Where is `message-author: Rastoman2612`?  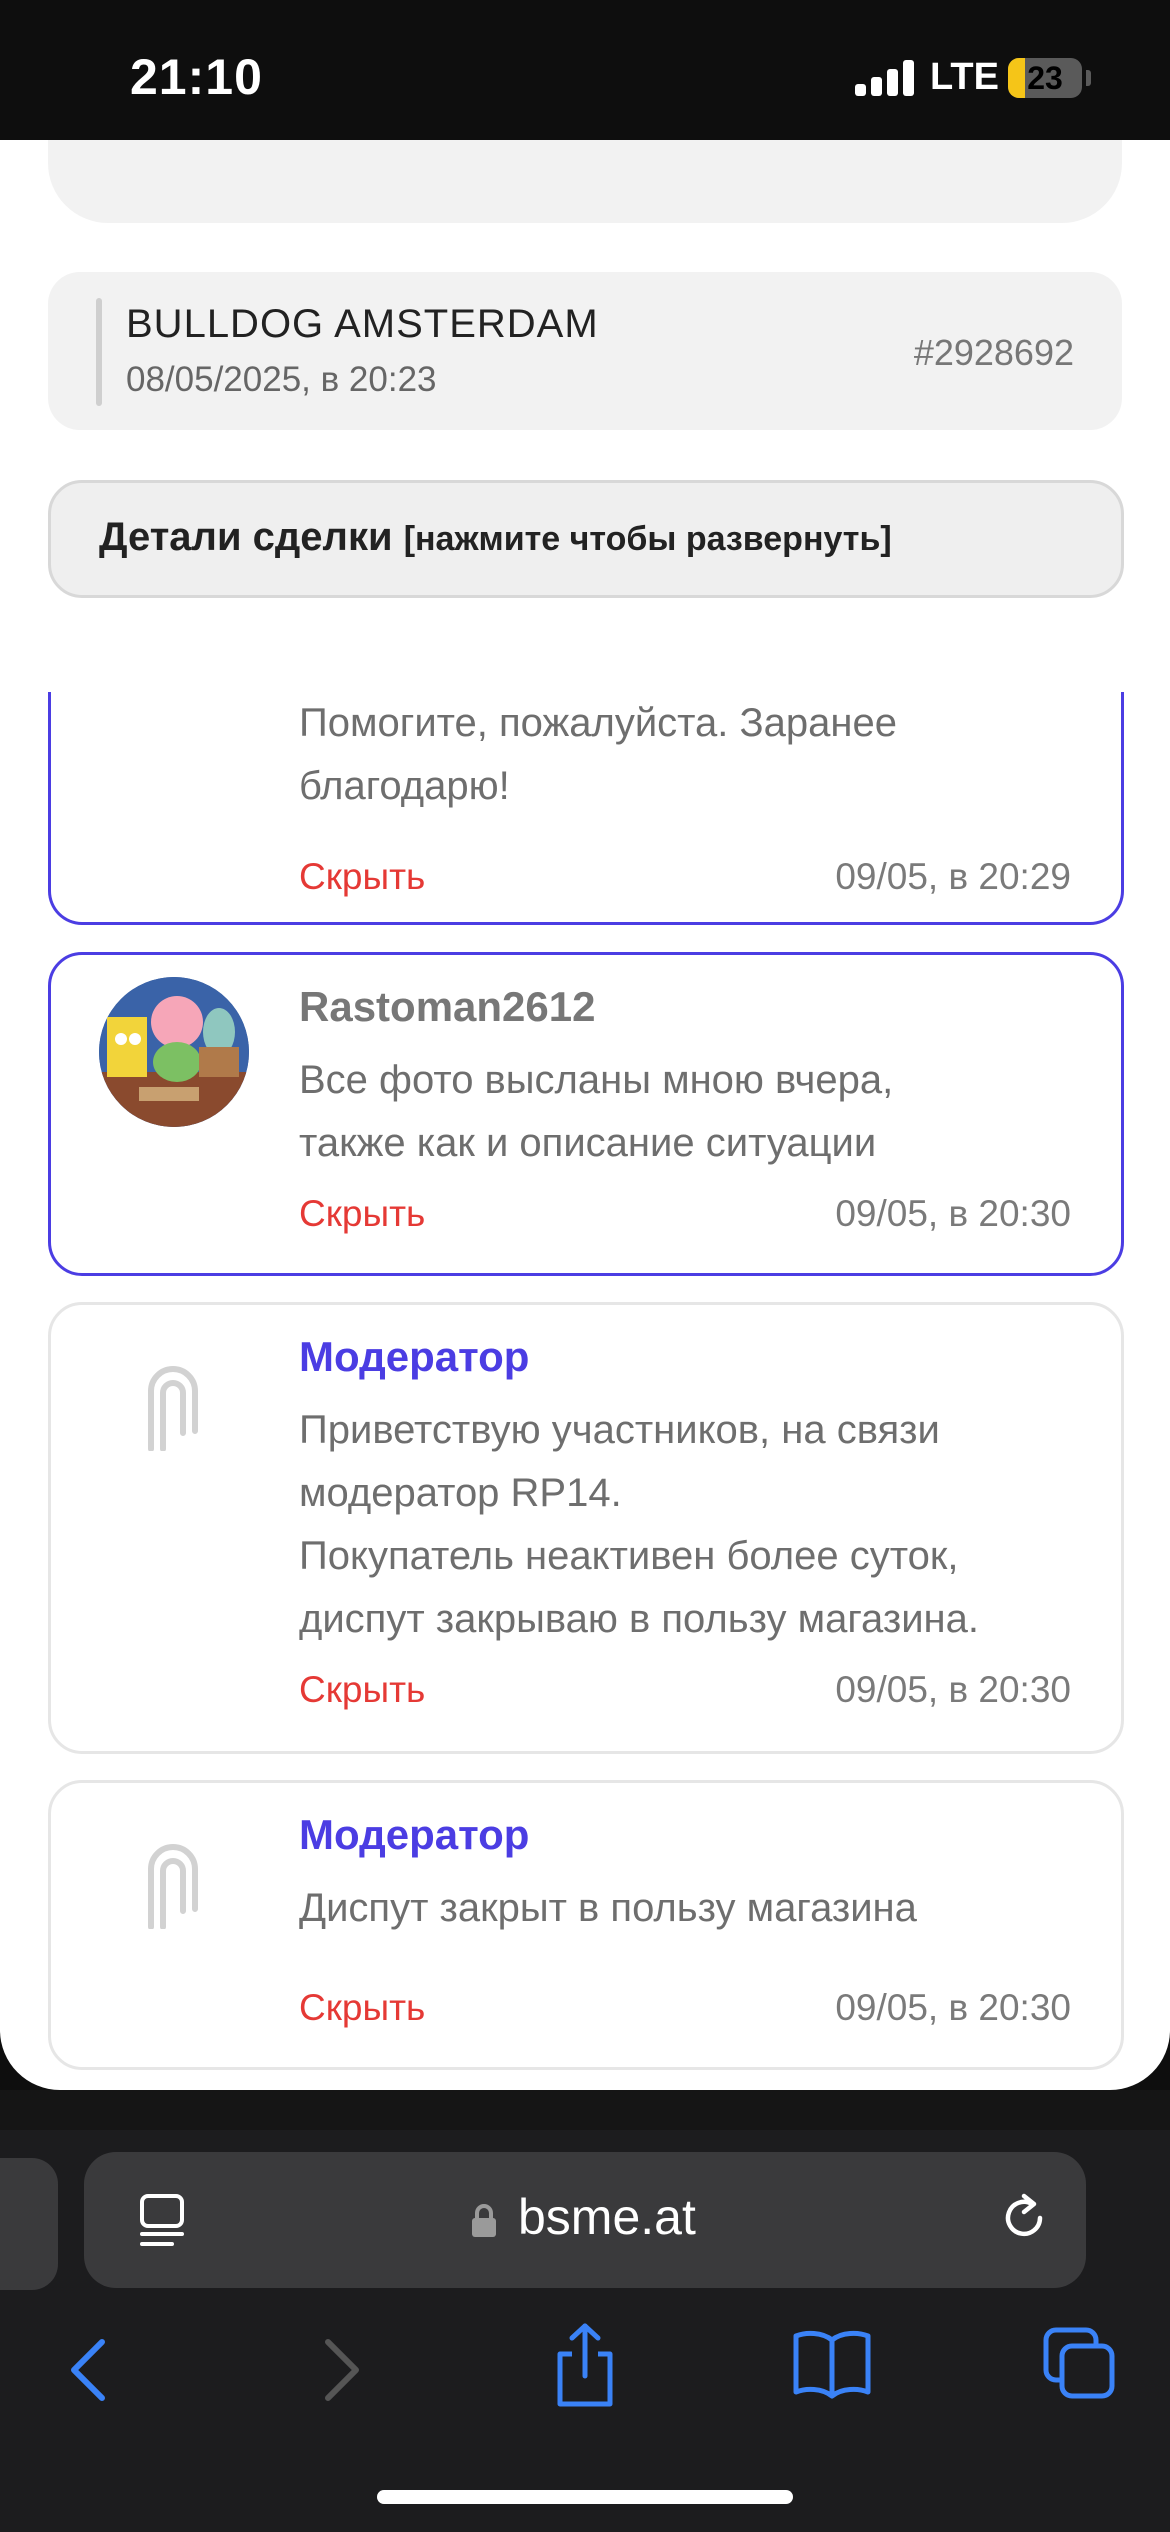 message-author: Rastoman2612 is located at coordinates (447, 1007).